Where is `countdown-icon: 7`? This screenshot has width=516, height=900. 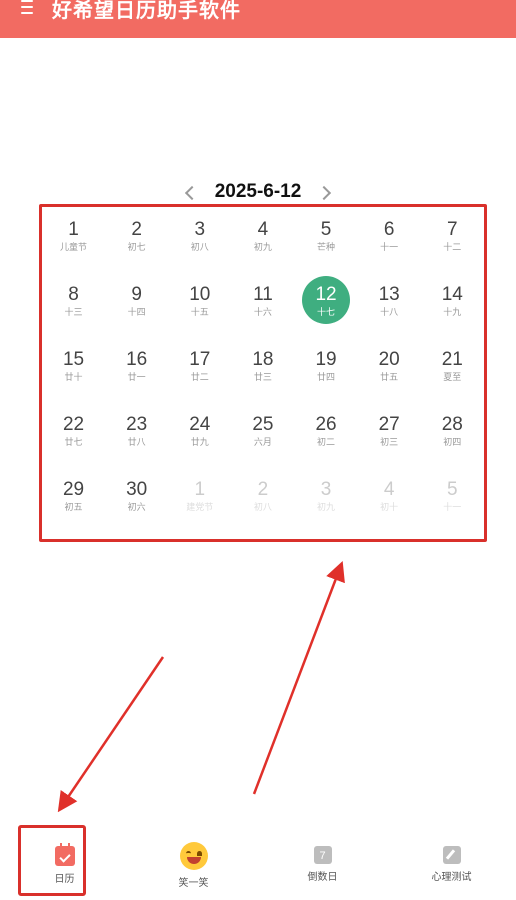
countdown-icon: 7 is located at coordinates (322, 855).